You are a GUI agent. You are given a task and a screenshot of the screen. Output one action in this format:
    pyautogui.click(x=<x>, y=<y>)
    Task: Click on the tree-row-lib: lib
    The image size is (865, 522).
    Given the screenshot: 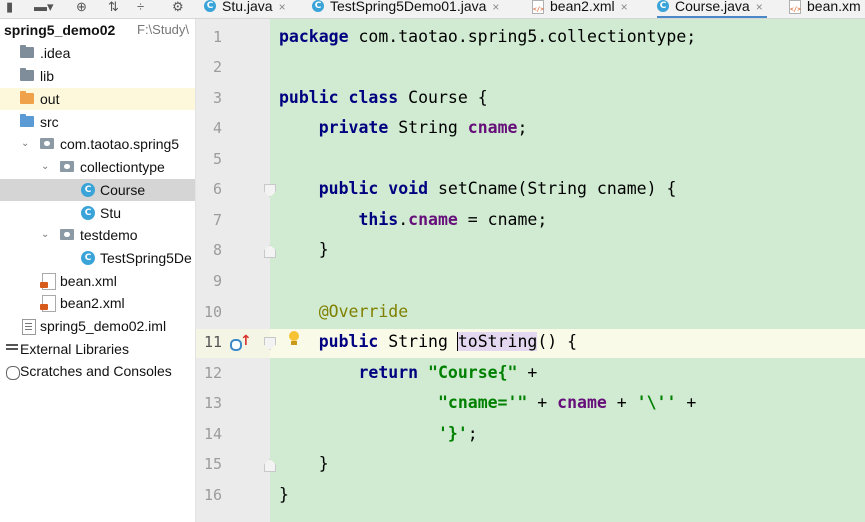 What is the action you would take?
    pyautogui.click(x=97, y=76)
    